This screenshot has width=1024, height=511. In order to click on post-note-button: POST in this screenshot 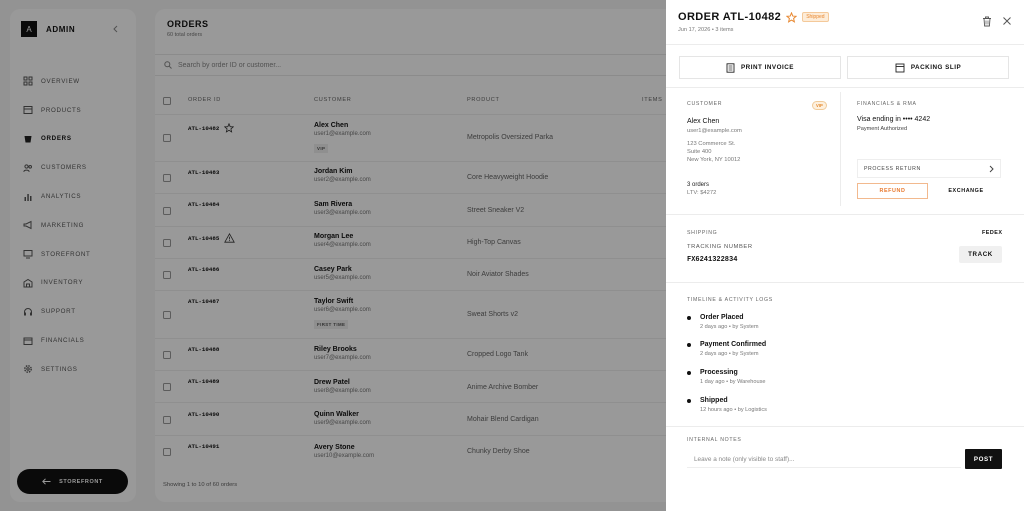, I will do `click(983, 459)`.